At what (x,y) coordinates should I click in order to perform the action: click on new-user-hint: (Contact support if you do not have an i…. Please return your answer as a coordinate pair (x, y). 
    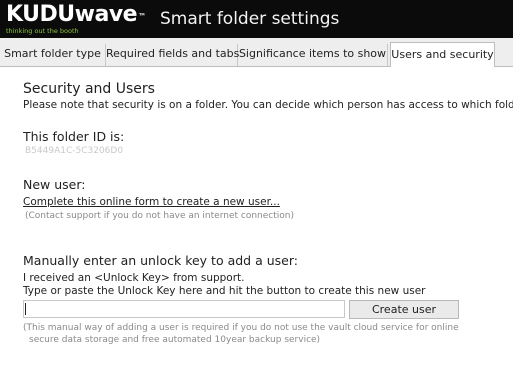
    Looking at the image, I should click on (159, 216).